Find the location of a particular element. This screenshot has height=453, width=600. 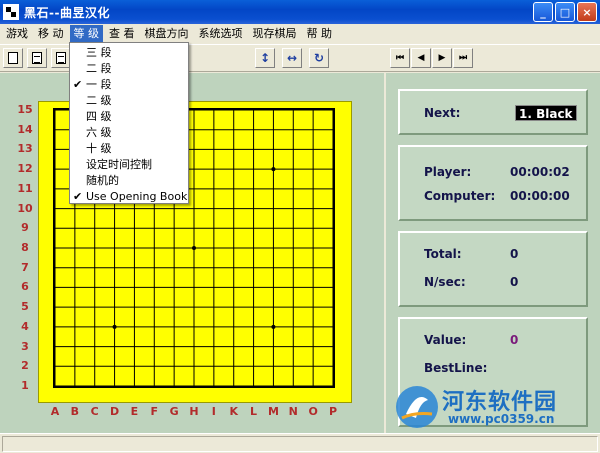

file-label: M is located at coordinates (273, 411).